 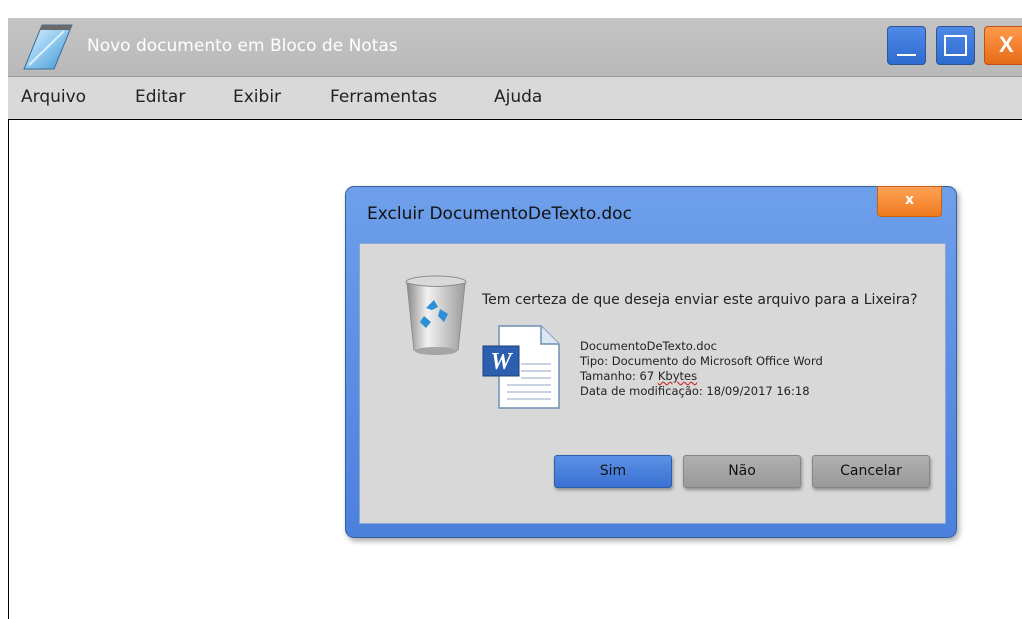 What do you see at coordinates (53, 97) in the screenshot?
I see `menu-arquivo: Arquivo` at bounding box center [53, 97].